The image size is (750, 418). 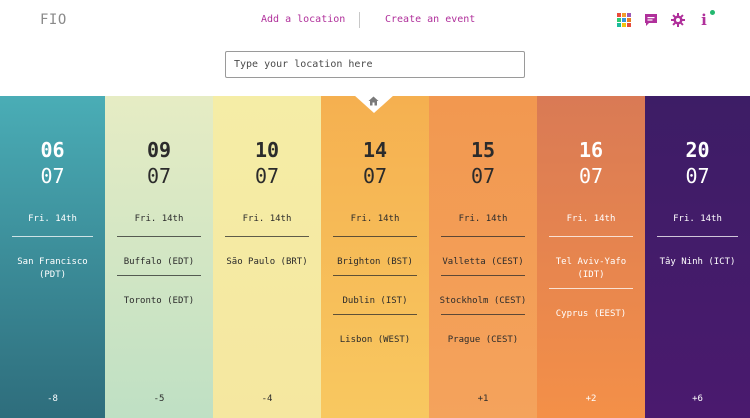 What do you see at coordinates (52, 269) in the screenshot?
I see `city-label: San Francisco (PDT)` at bounding box center [52, 269].